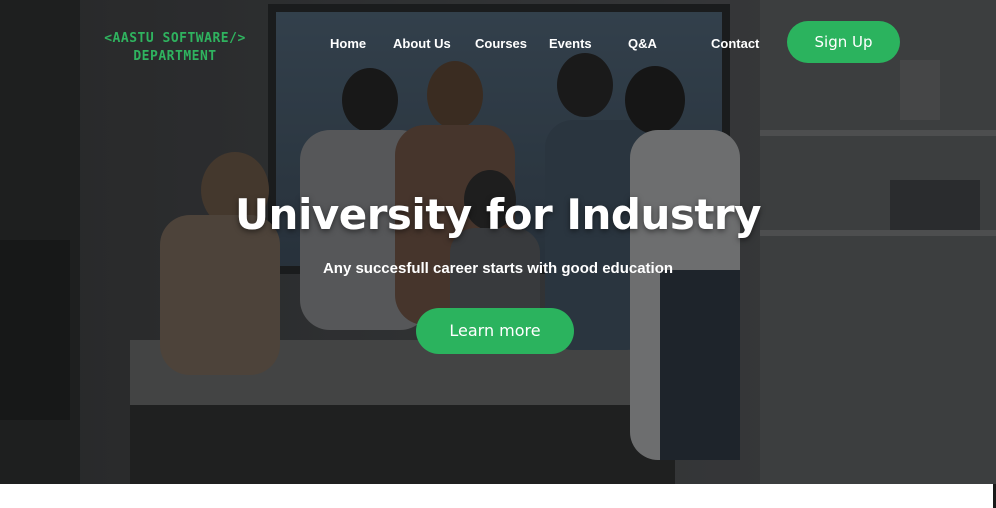  I want to click on nav-link-events: Events, so click(570, 43).